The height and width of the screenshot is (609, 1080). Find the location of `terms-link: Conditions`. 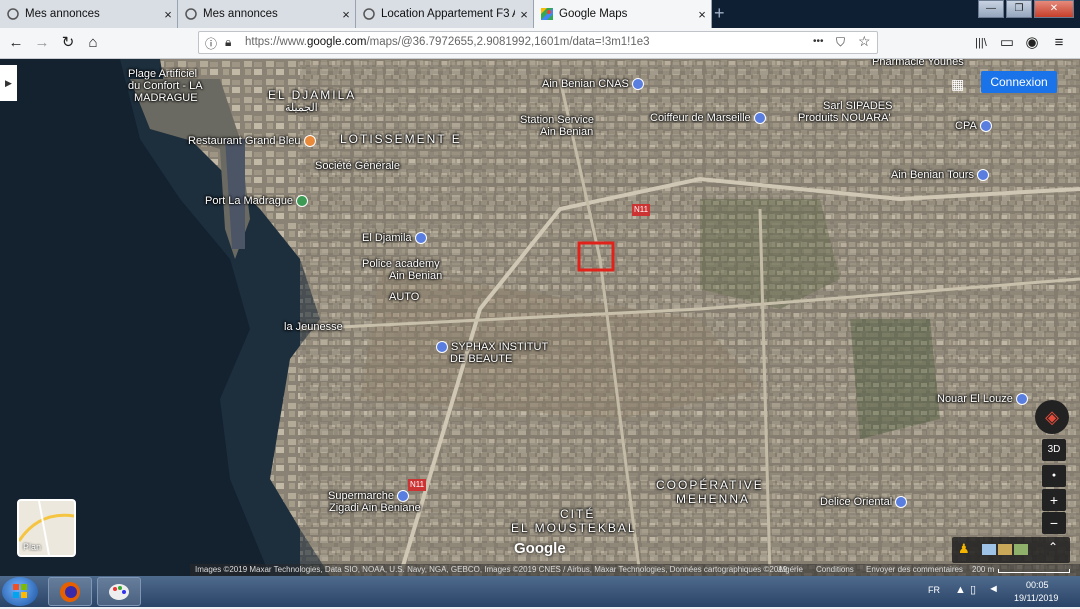

terms-link: Conditions is located at coordinates (835, 570).